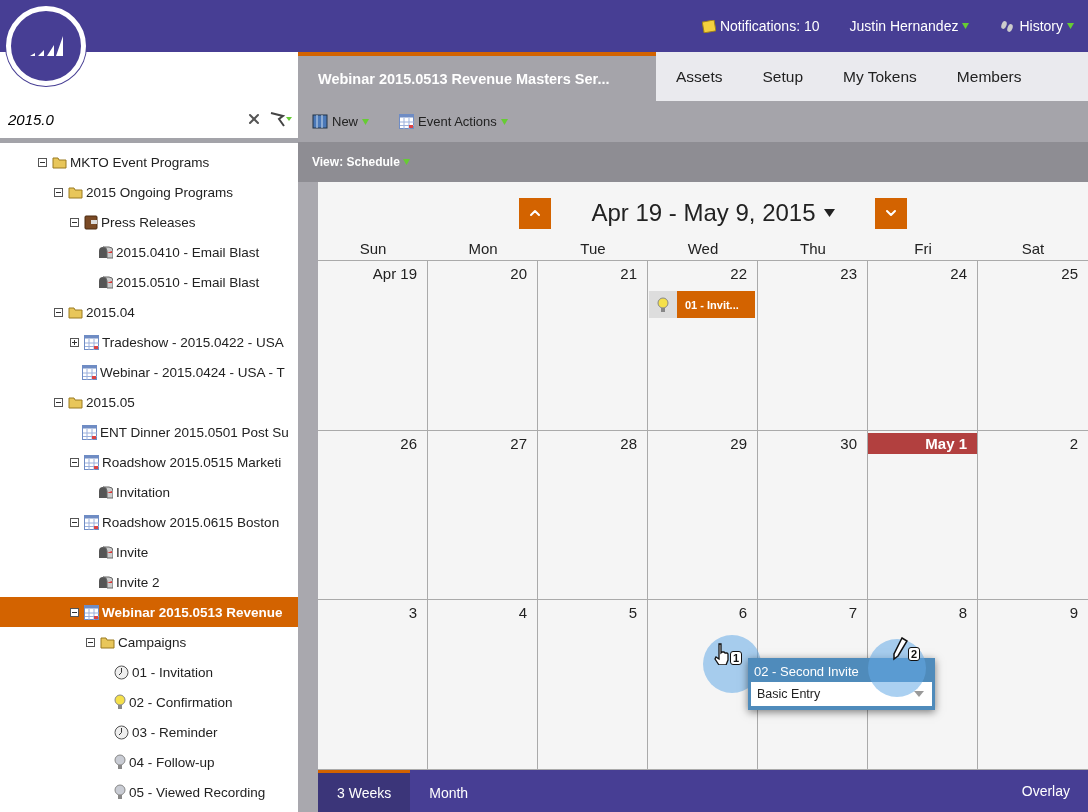 This screenshot has width=1088, height=812. I want to click on day-number: 4, so click(522, 613).